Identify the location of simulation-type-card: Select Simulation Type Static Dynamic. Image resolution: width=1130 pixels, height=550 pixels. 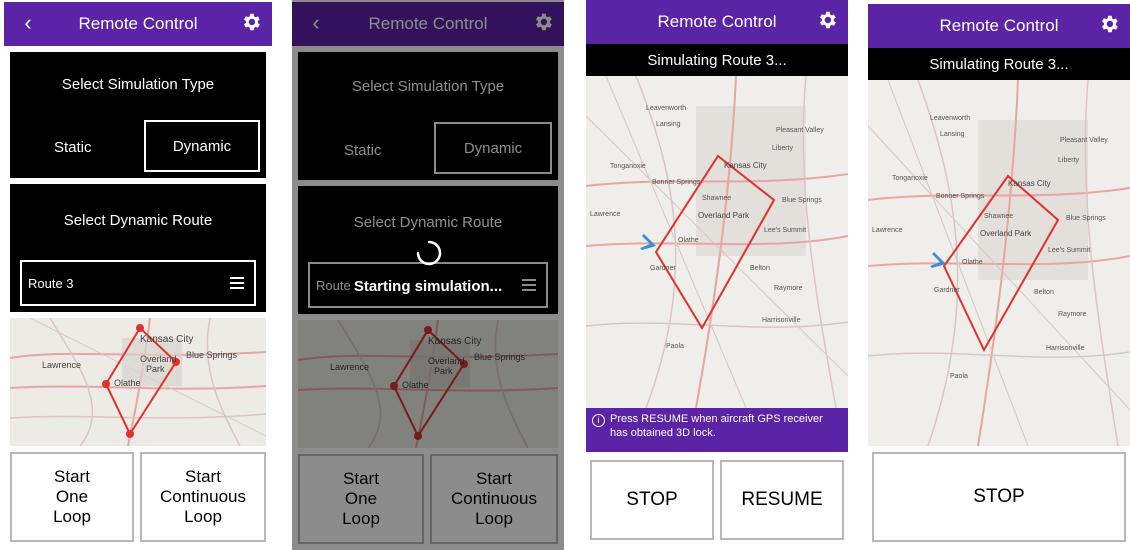
(138, 115).